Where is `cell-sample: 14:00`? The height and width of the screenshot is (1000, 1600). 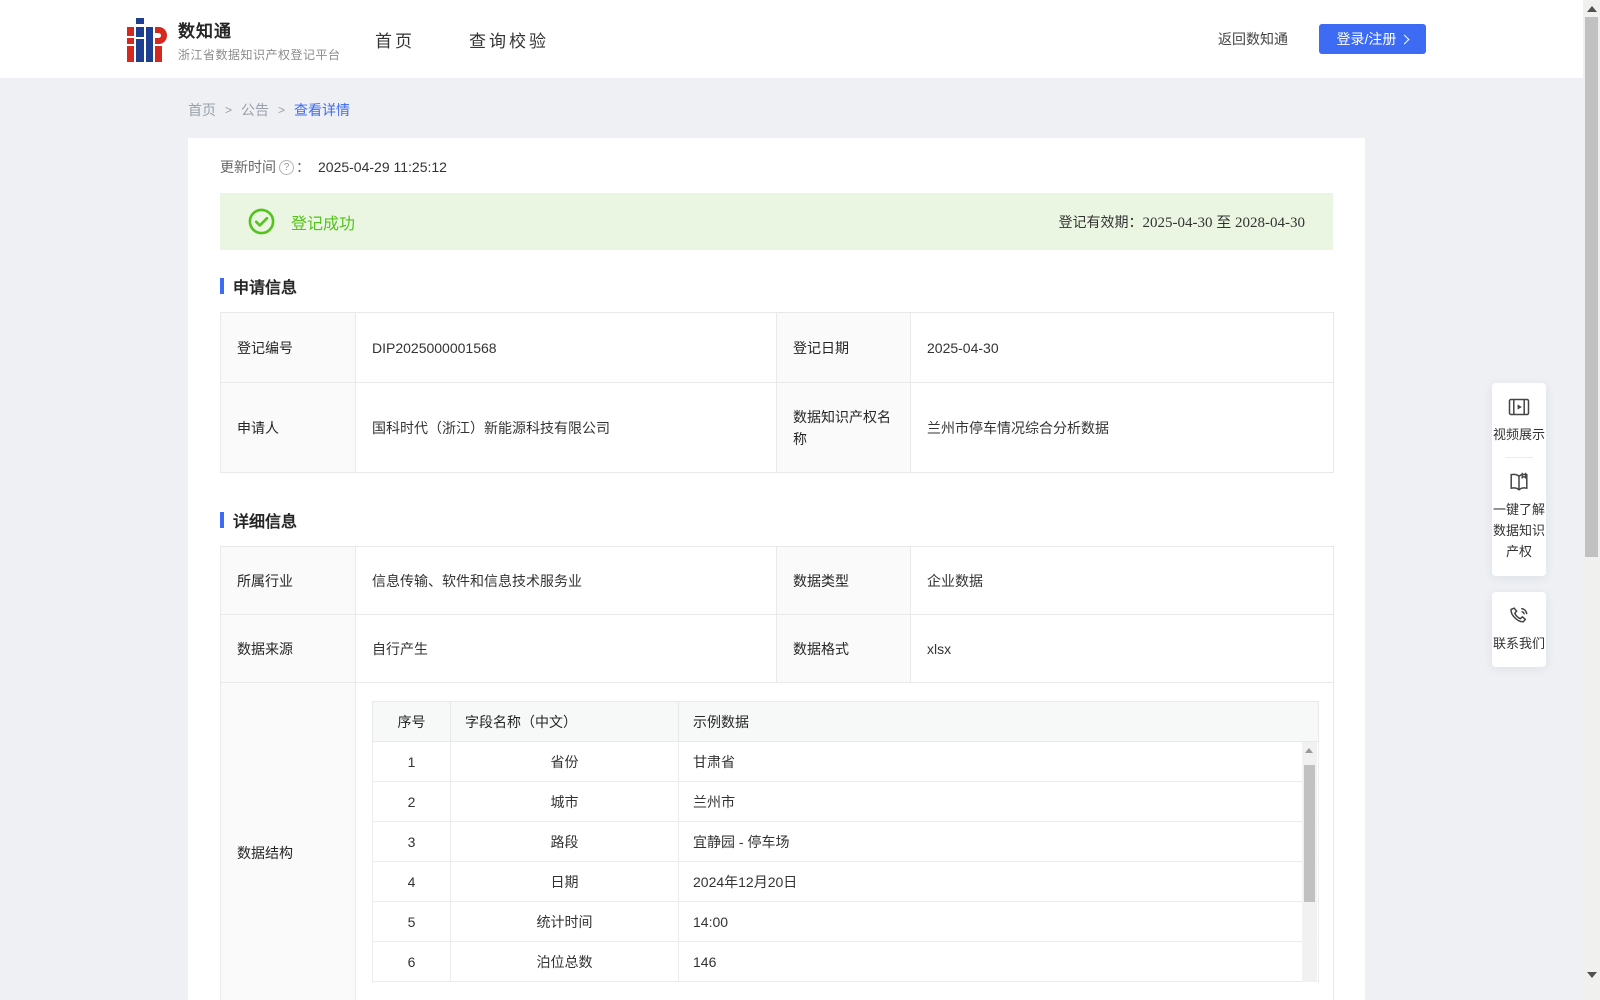 cell-sample: 14:00 is located at coordinates (998, 921).